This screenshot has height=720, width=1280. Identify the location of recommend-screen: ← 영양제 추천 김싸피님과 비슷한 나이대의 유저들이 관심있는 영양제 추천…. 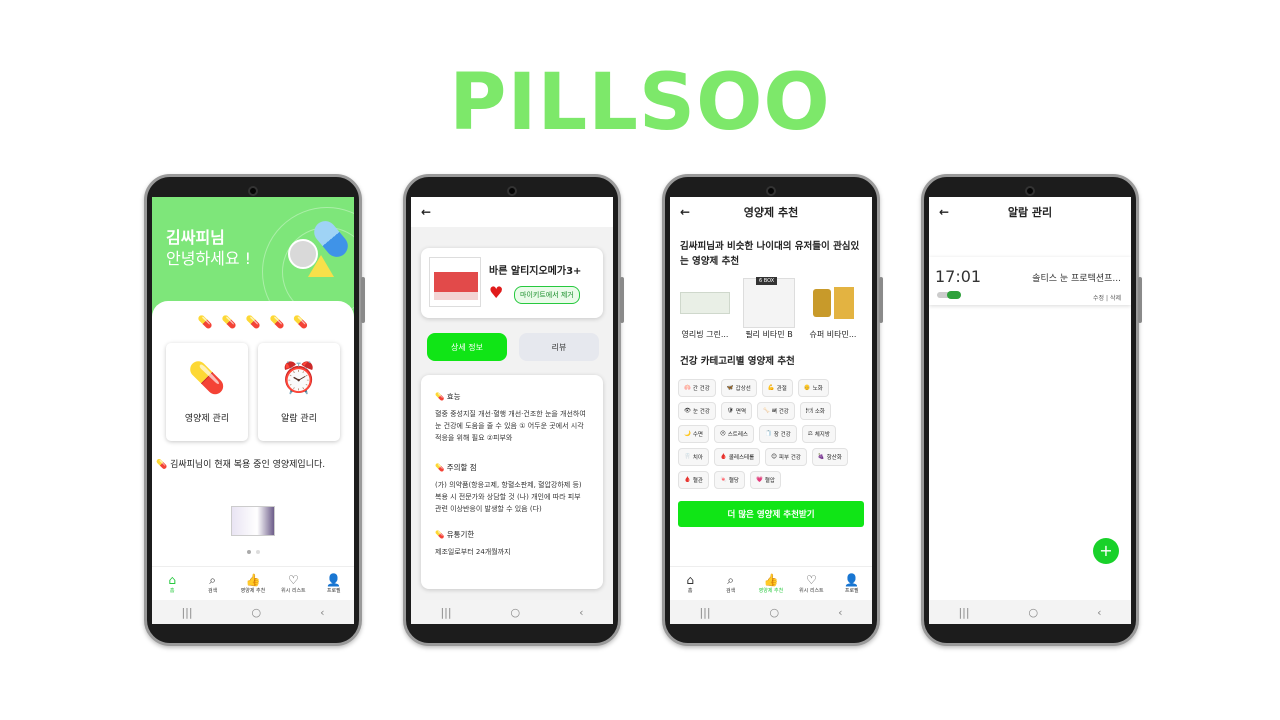
(771, 410).